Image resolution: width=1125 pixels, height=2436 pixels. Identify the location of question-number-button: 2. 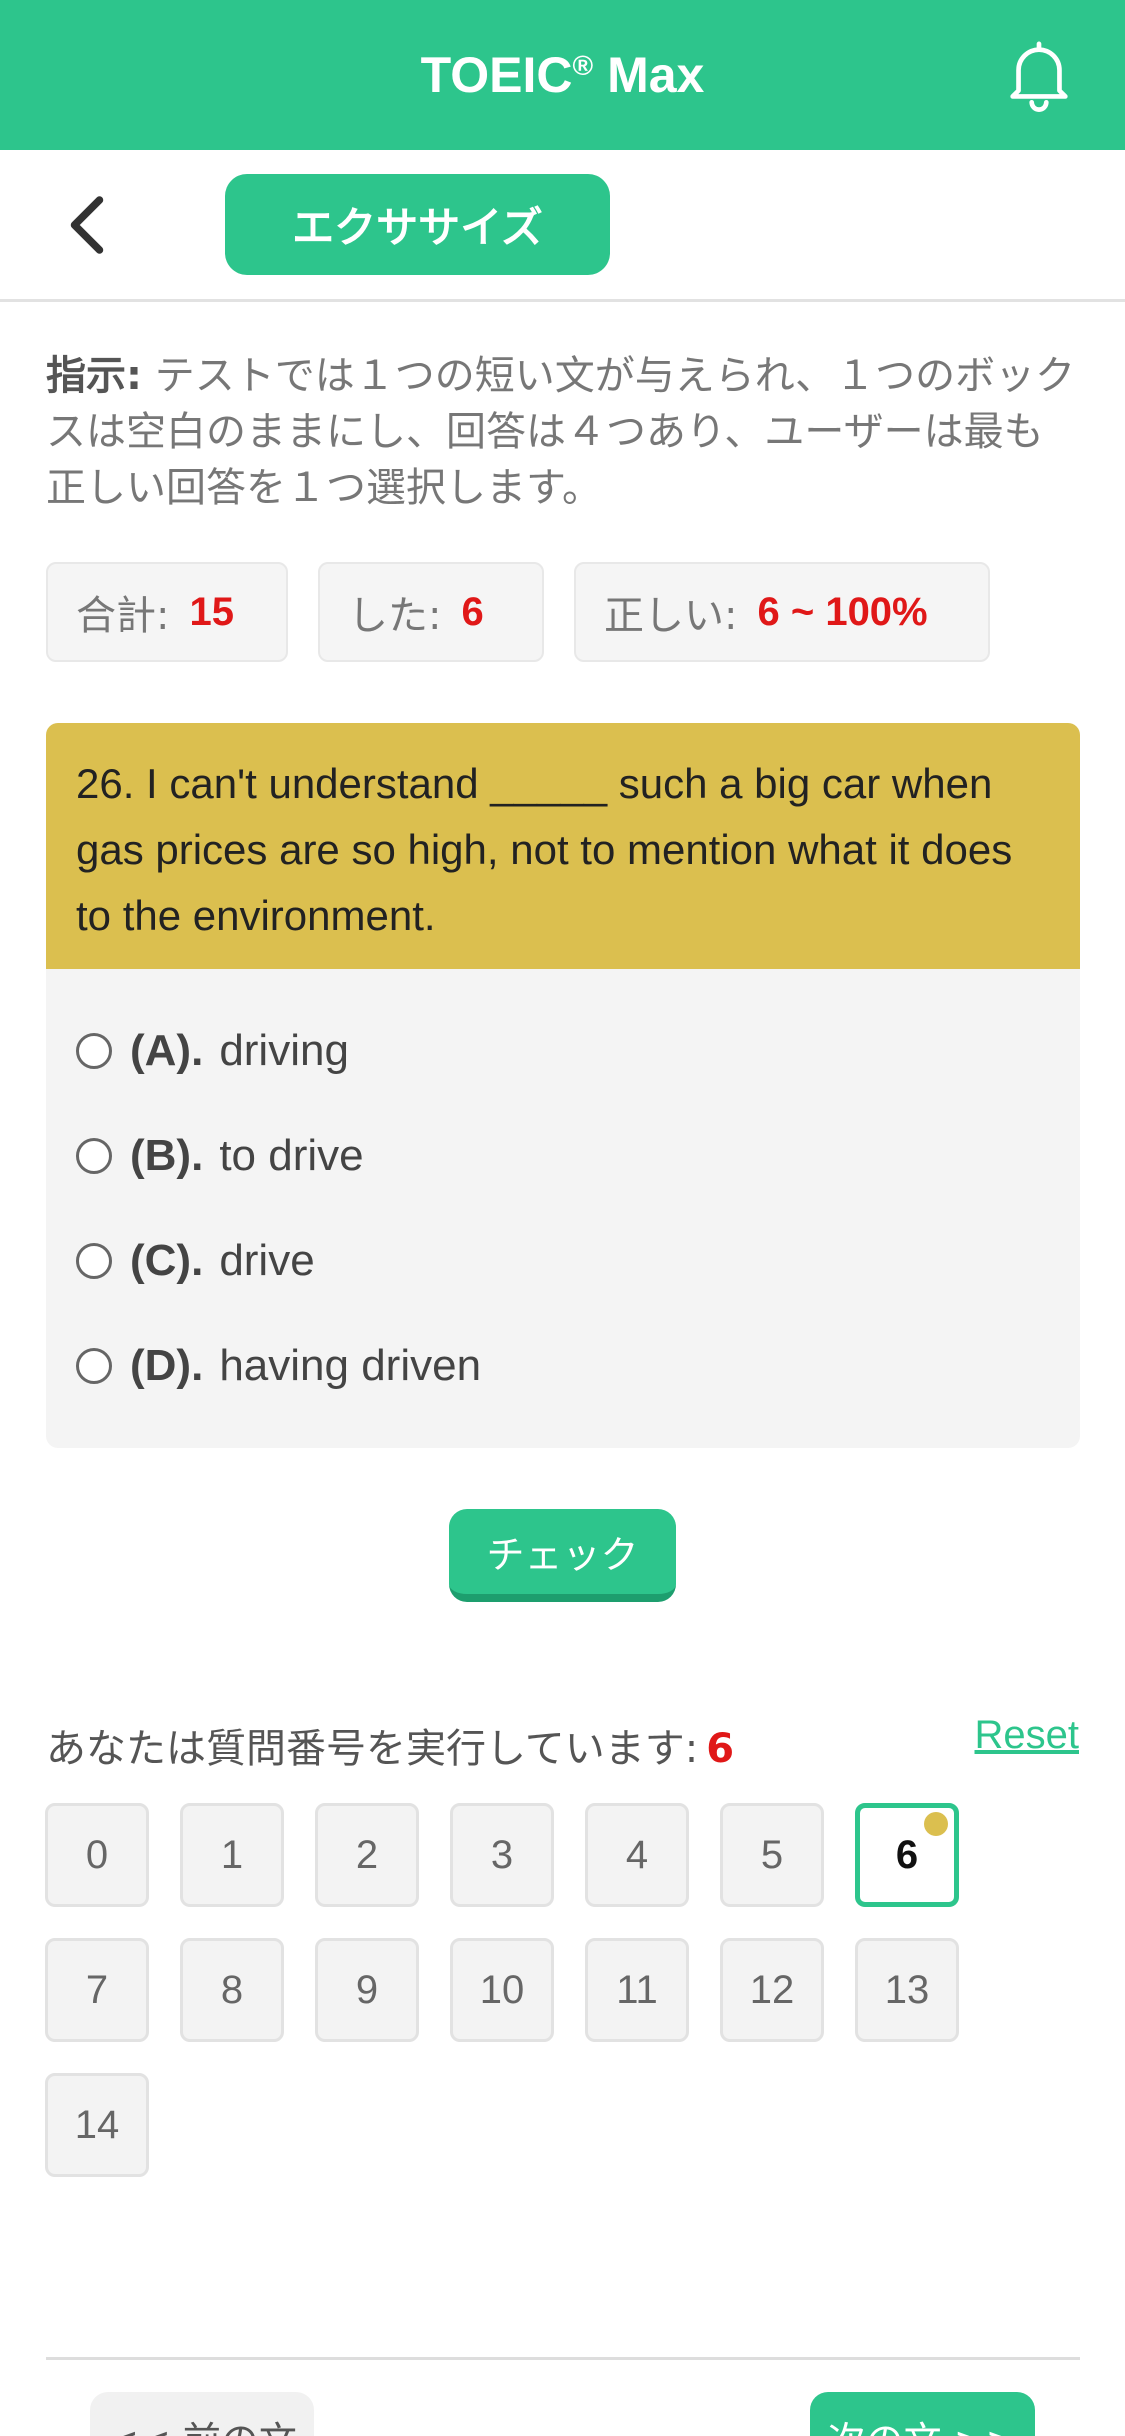
(367, 1855).